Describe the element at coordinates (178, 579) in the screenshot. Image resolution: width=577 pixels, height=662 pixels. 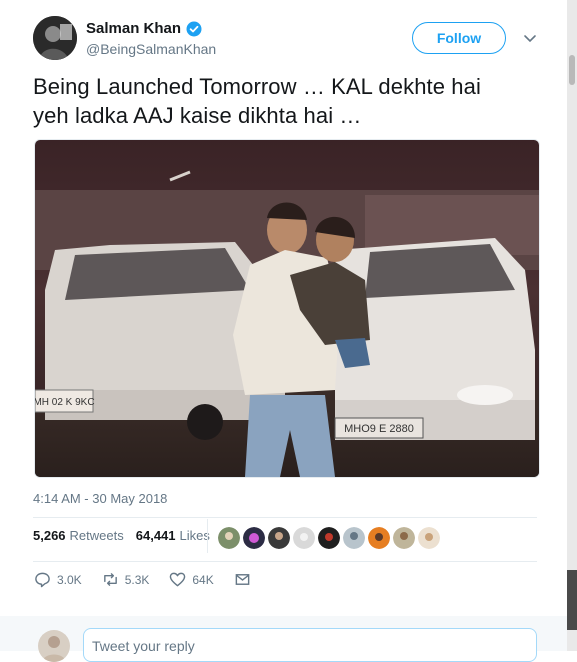
I see `heart-icon` at that location.